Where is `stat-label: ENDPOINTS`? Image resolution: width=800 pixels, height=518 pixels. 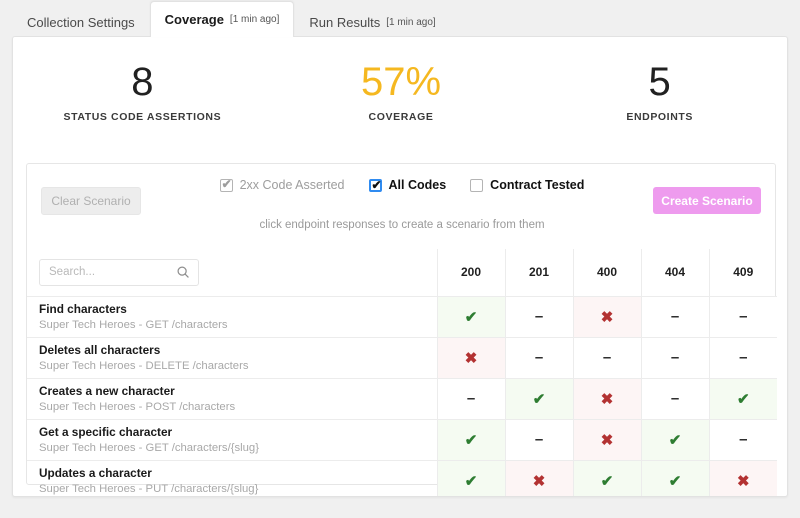 stat-label: ENDPOINTS is located at coordinates (660, 117).